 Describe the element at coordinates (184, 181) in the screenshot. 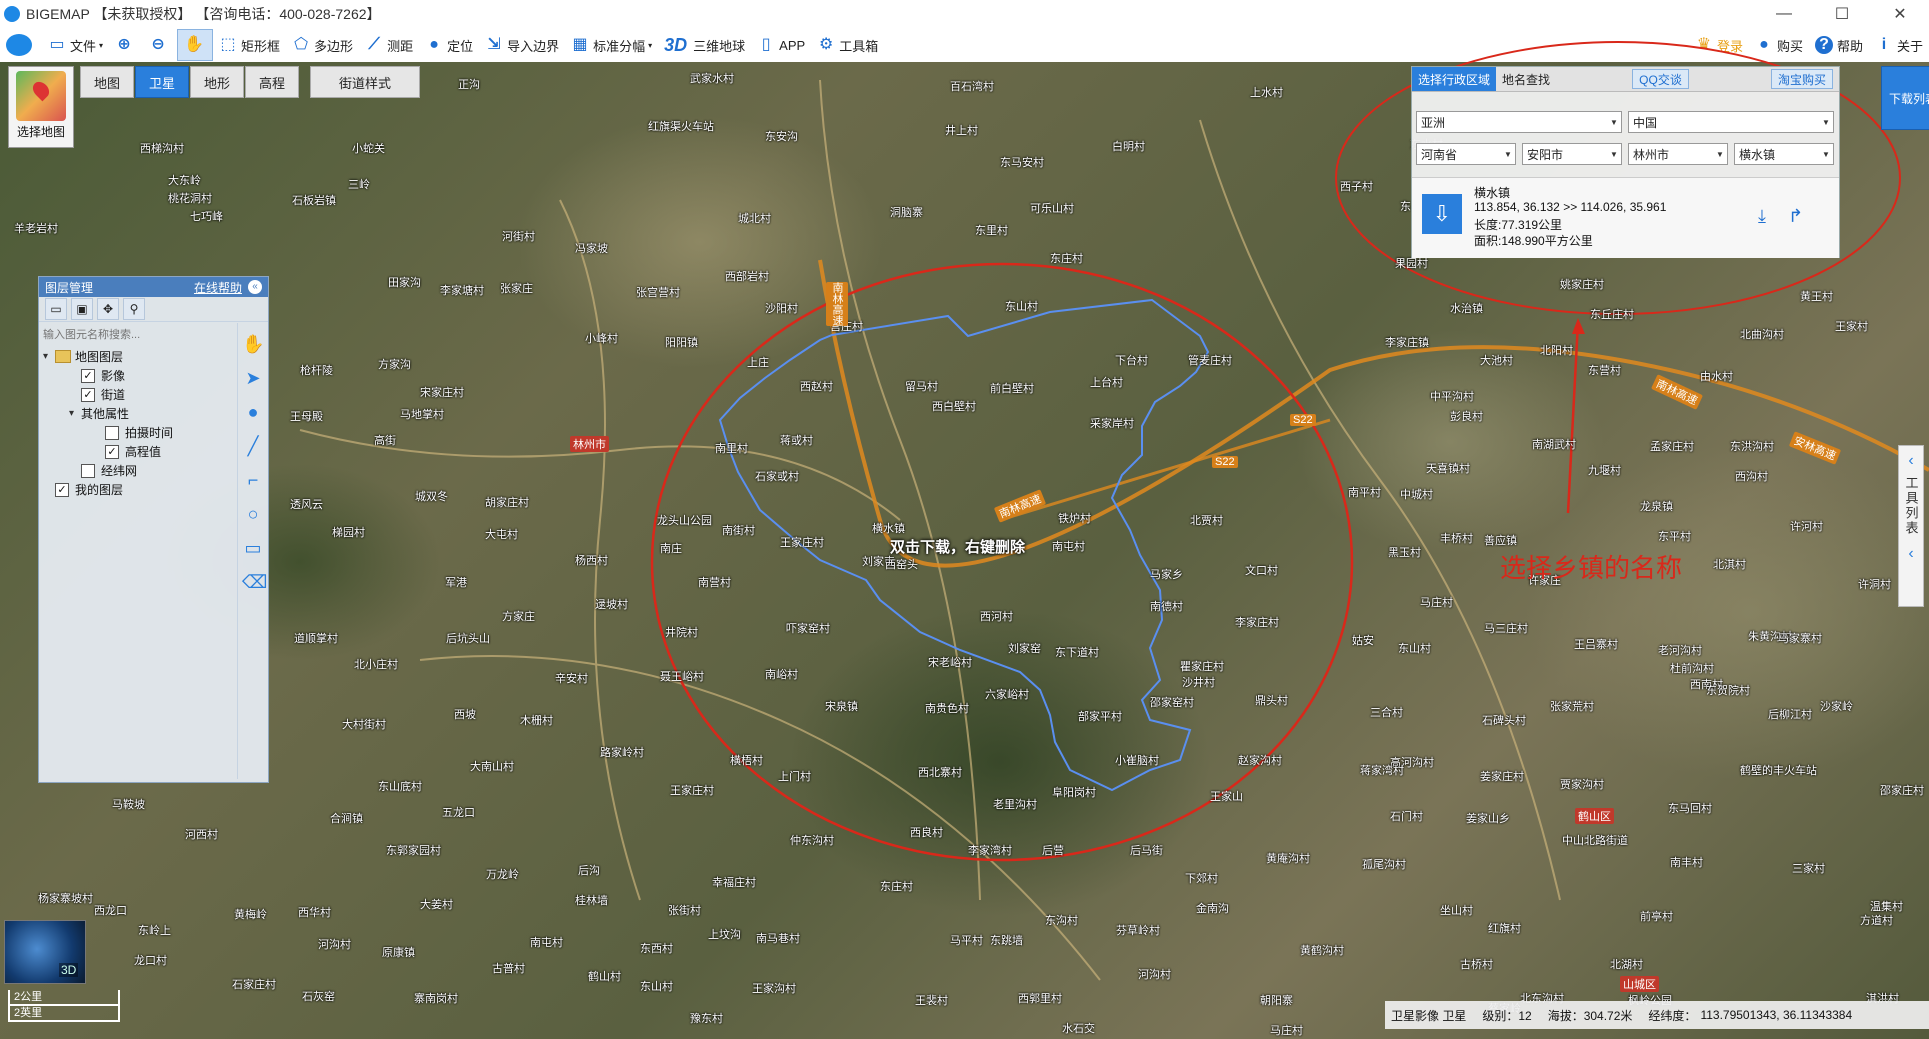

I see `place-label: 大东岭` at that location.